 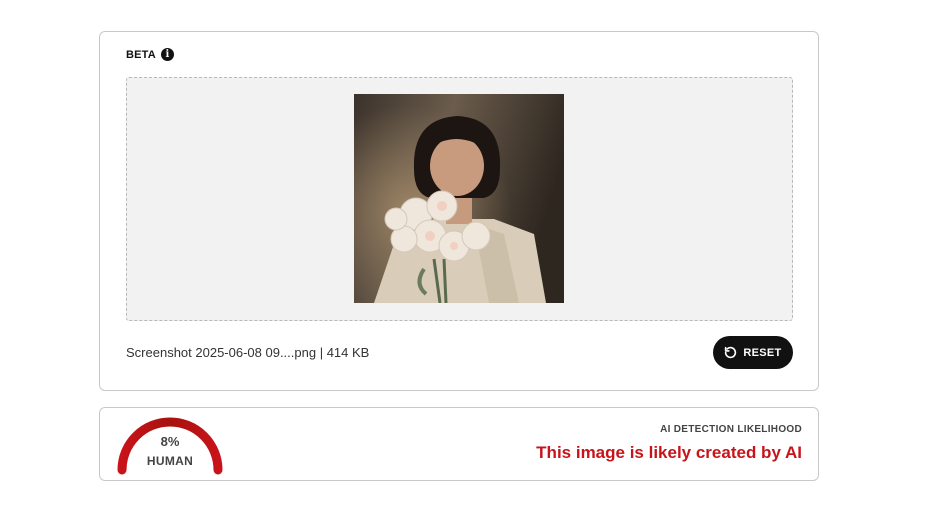 What do you see at coordinates (141, 54) in the screenshot?
I see `beta-label: BETA` at bounding box center [141, 54].